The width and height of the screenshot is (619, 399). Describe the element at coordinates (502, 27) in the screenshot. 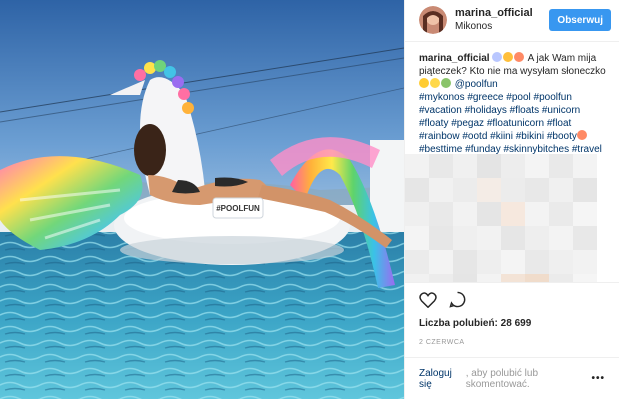

I see `location-link: Mikonos` at that location.